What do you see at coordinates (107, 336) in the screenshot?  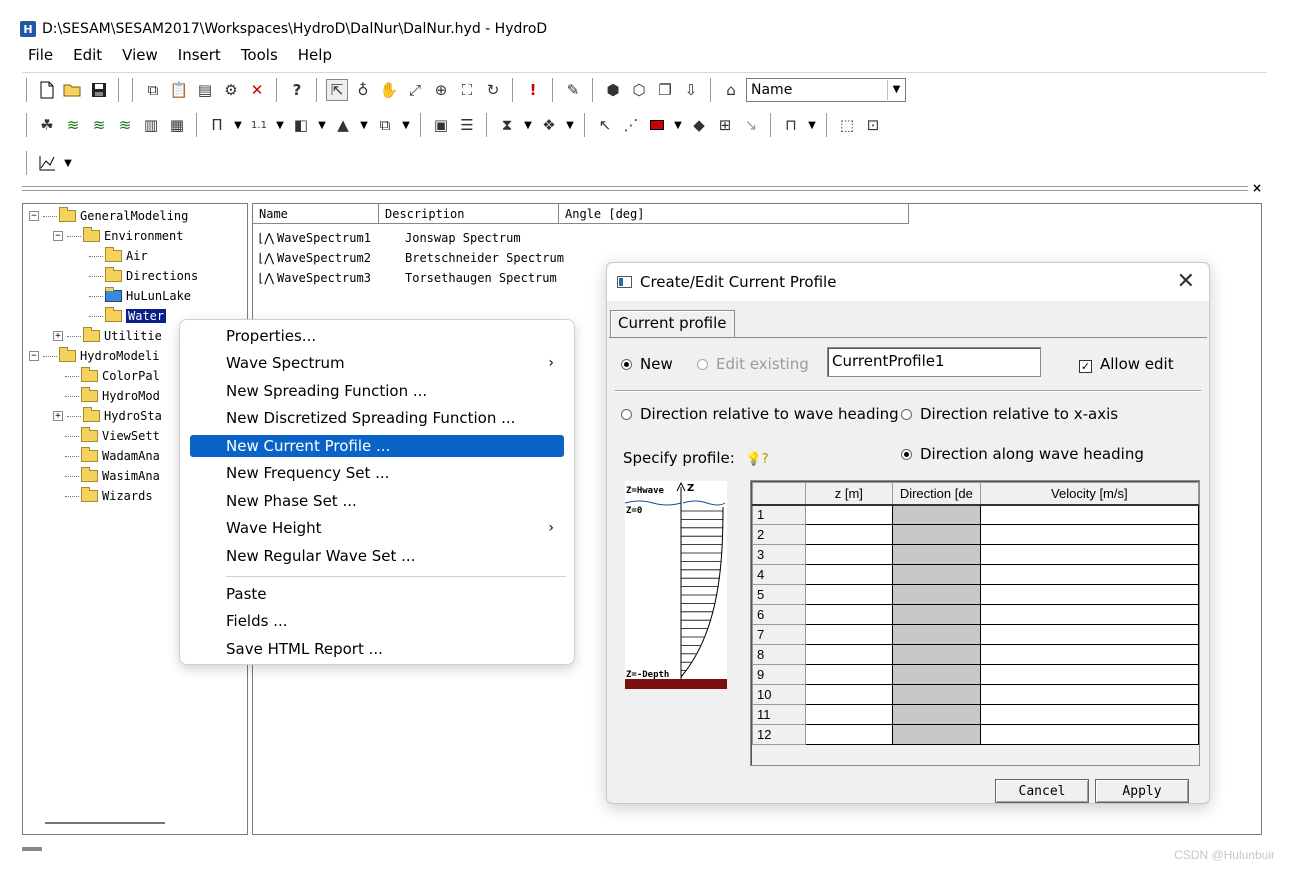 I see `tree-node: + Utilitie` at bounding box center [107, 336].